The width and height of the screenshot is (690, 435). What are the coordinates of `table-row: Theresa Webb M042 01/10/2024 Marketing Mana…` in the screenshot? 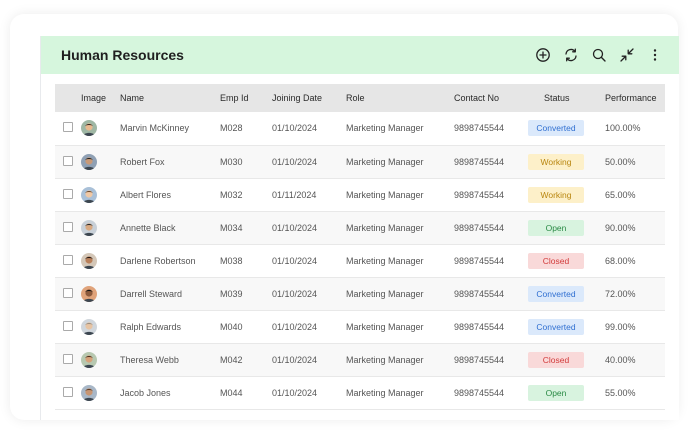 It's located at (360, 359).